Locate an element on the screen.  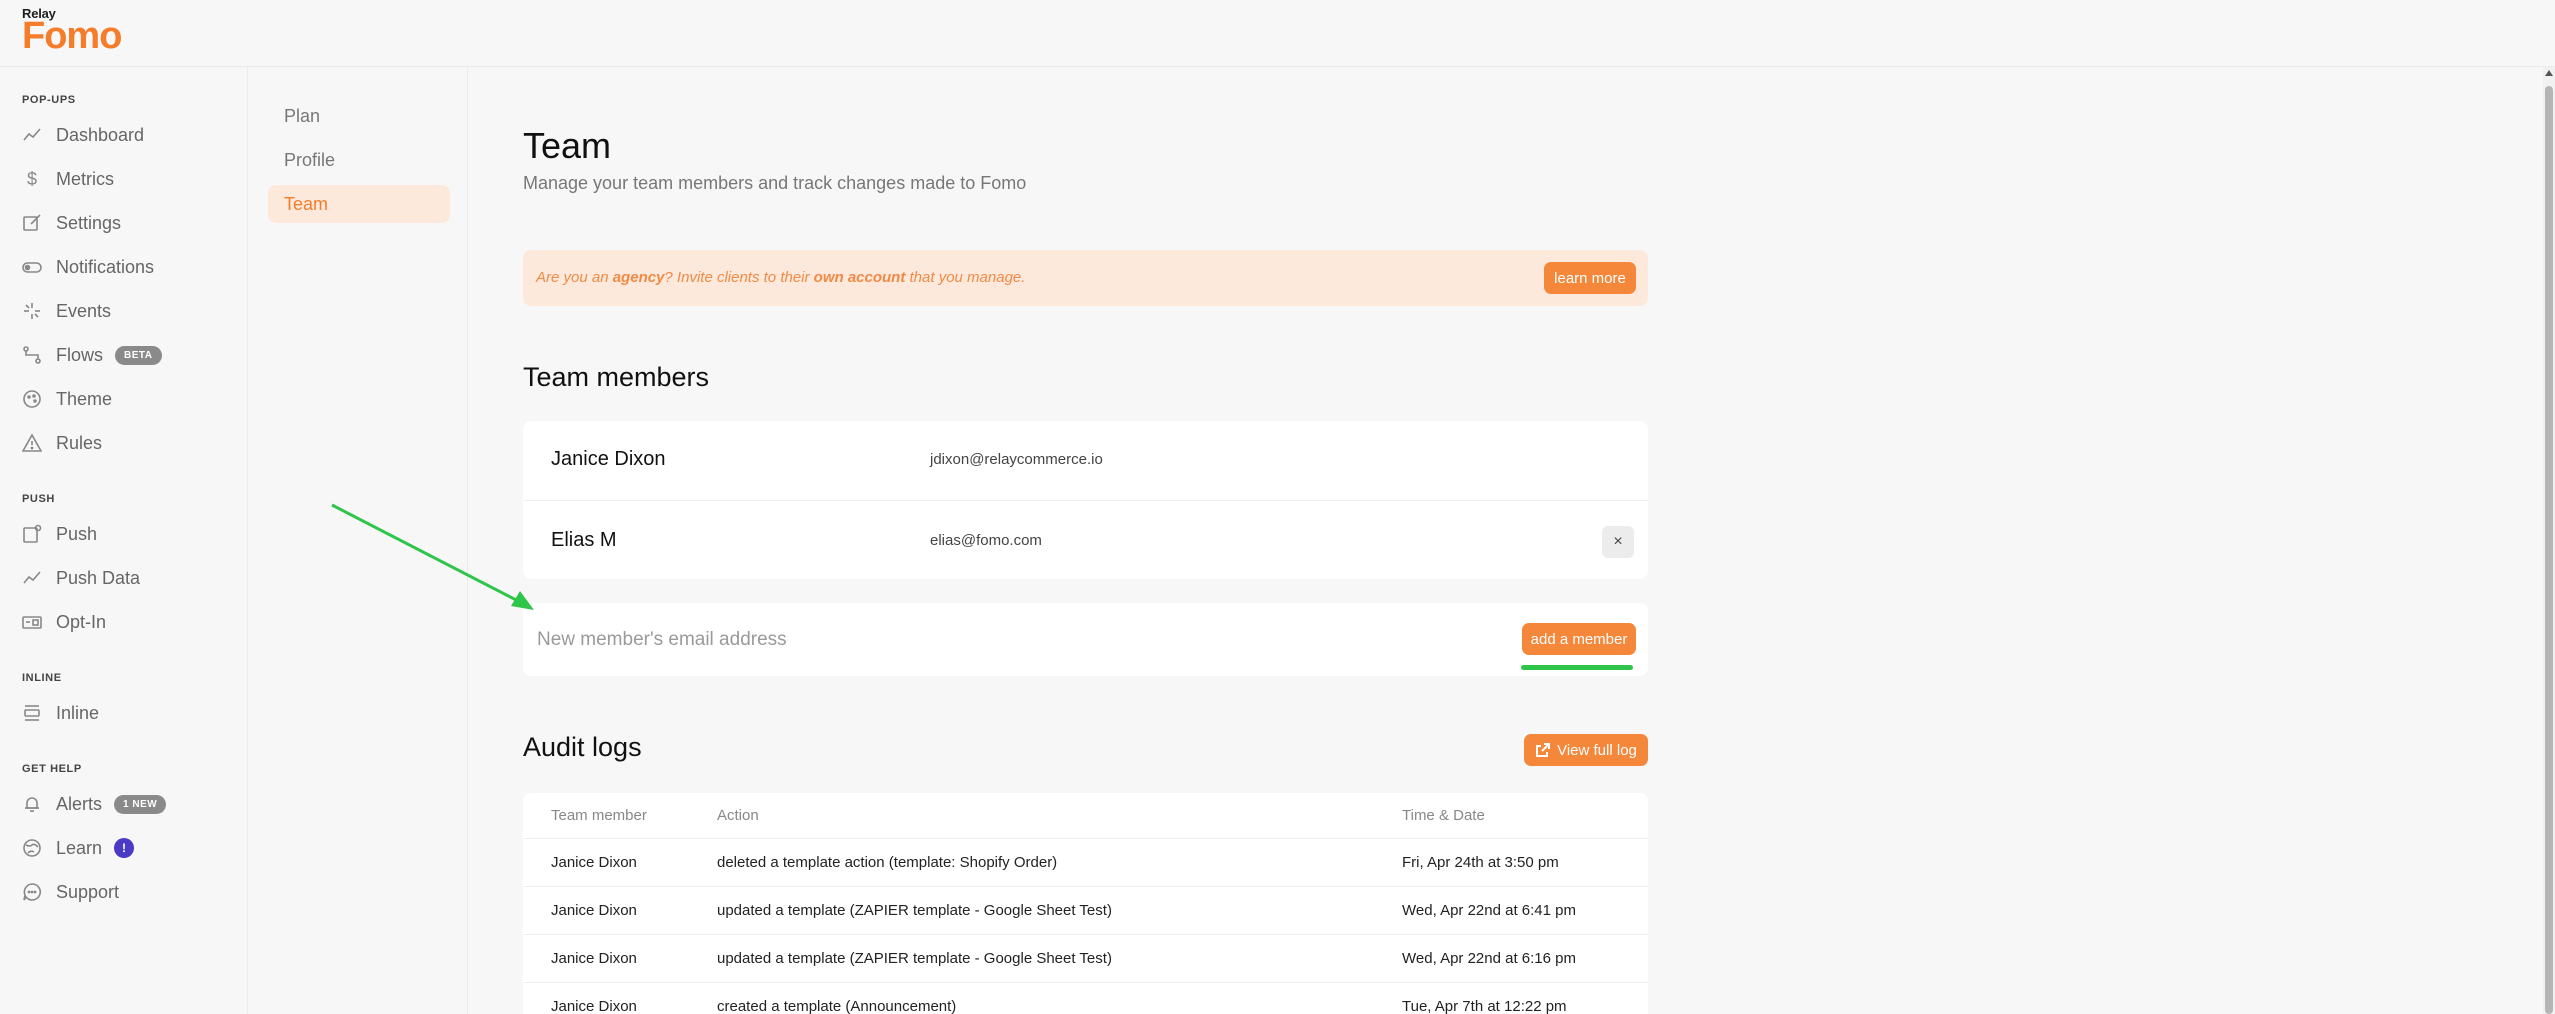
fomo-logo: Relay Fomo is located at coordinates (72, 31).